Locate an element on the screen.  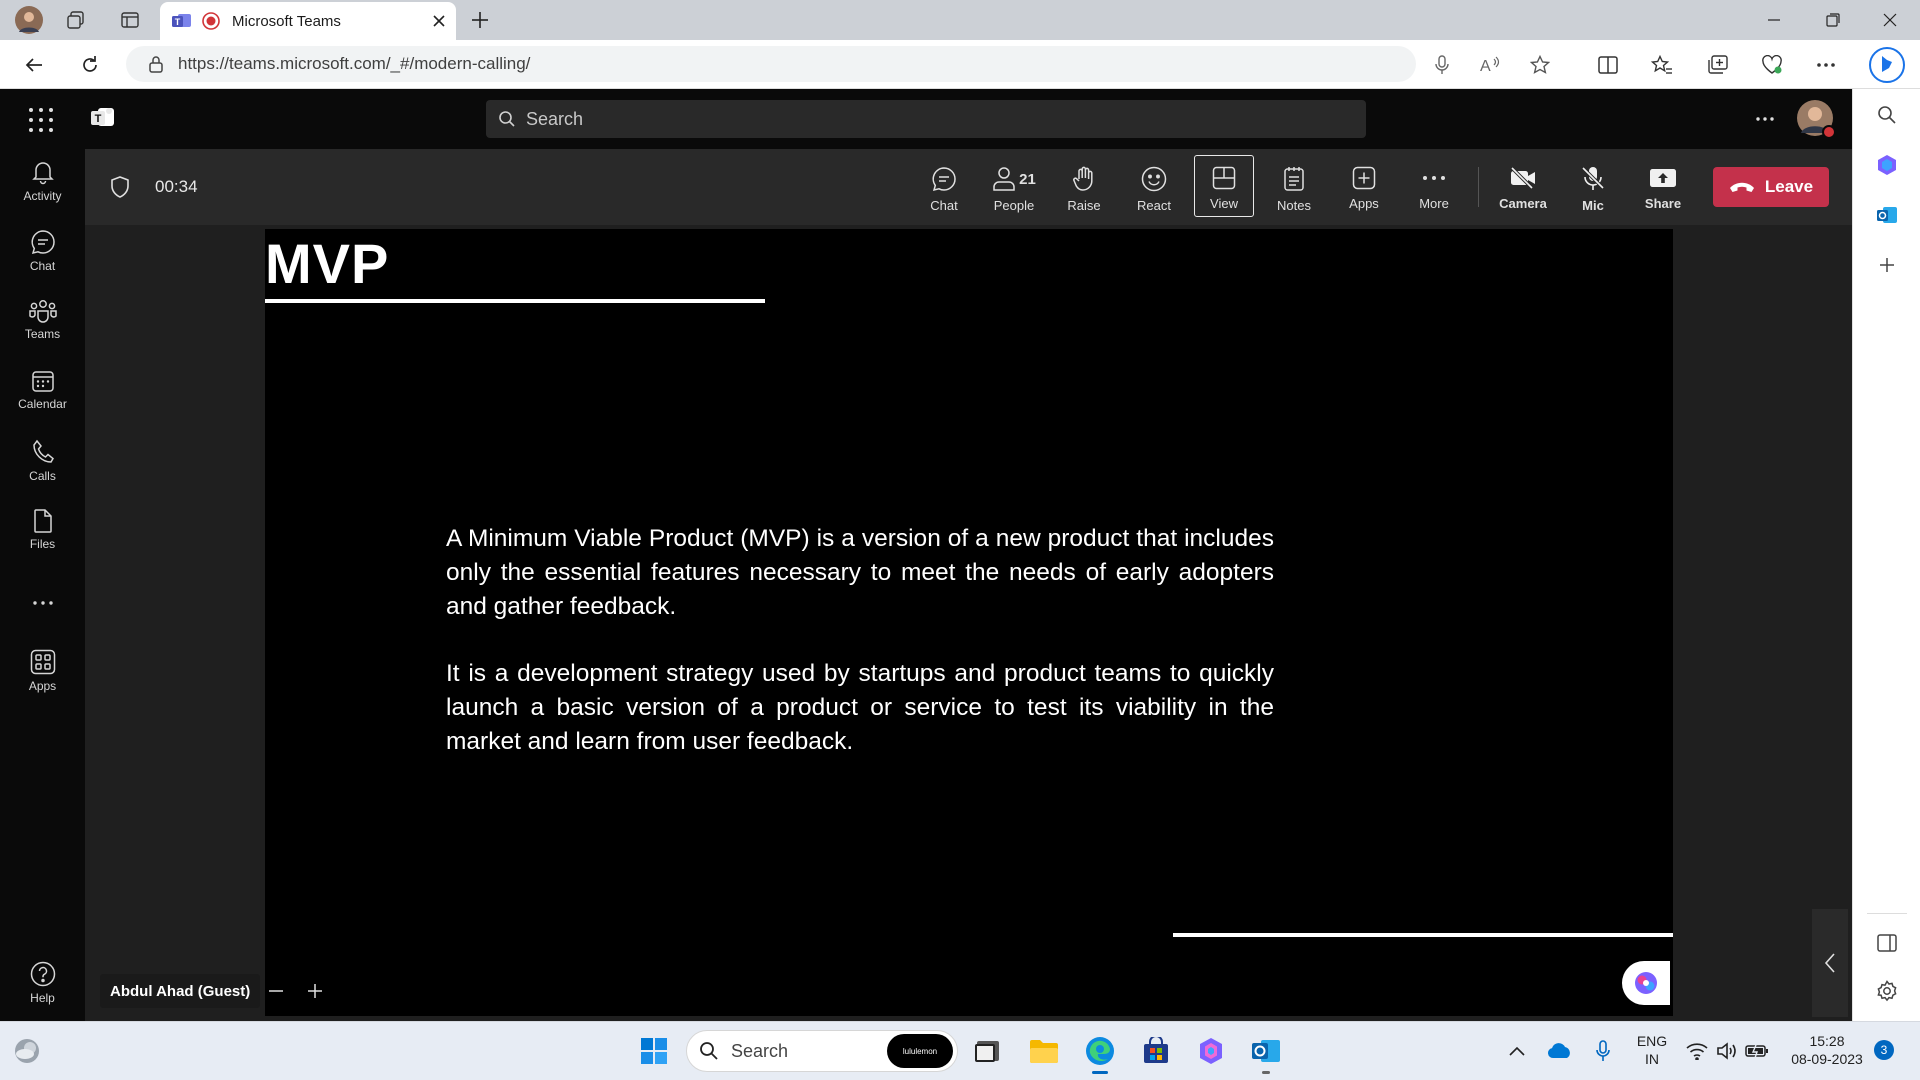
teams-icon is located at coordinates (42, 311).